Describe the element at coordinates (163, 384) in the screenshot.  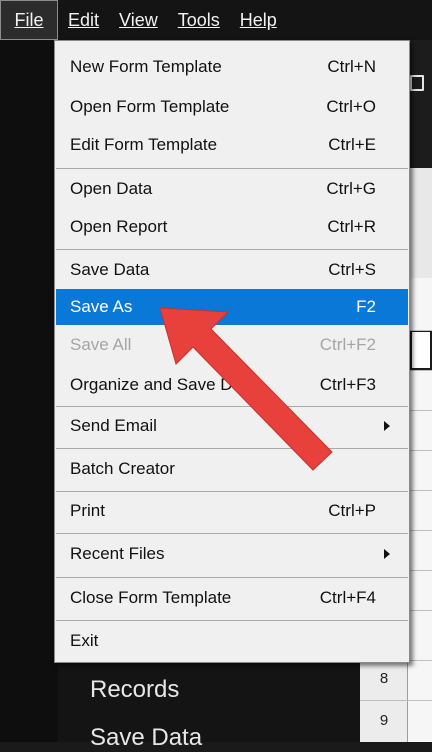
I see `menu-item-label: Organize and Save Data` at that location.